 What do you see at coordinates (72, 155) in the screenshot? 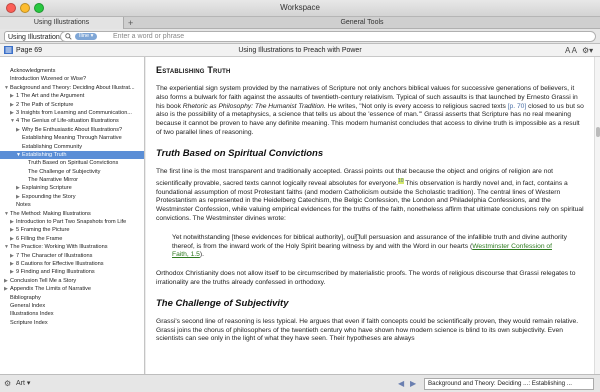
I see `toc-item: ▼Establishing Truth` at bounding box center [72, 155].